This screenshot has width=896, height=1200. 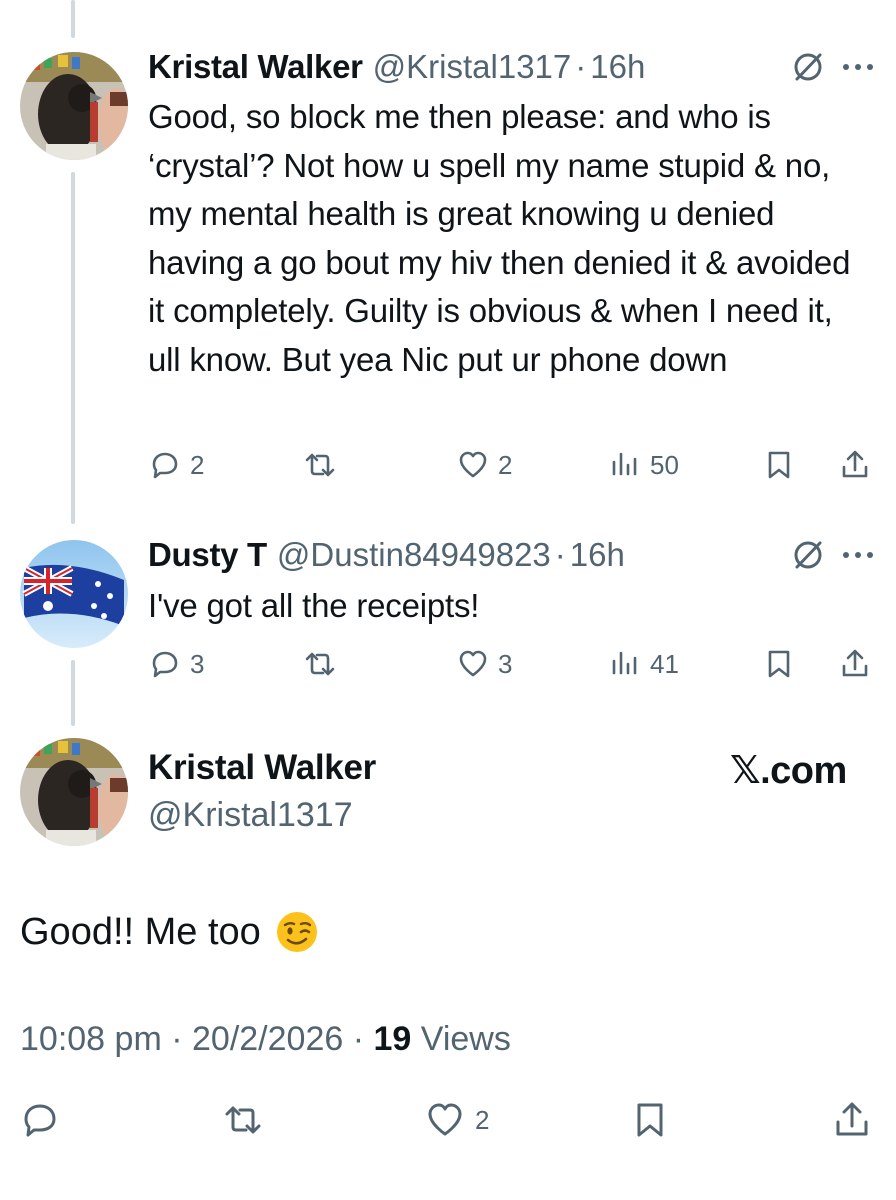 I want to click on reply-count: 2, so click(x=197, y=464).